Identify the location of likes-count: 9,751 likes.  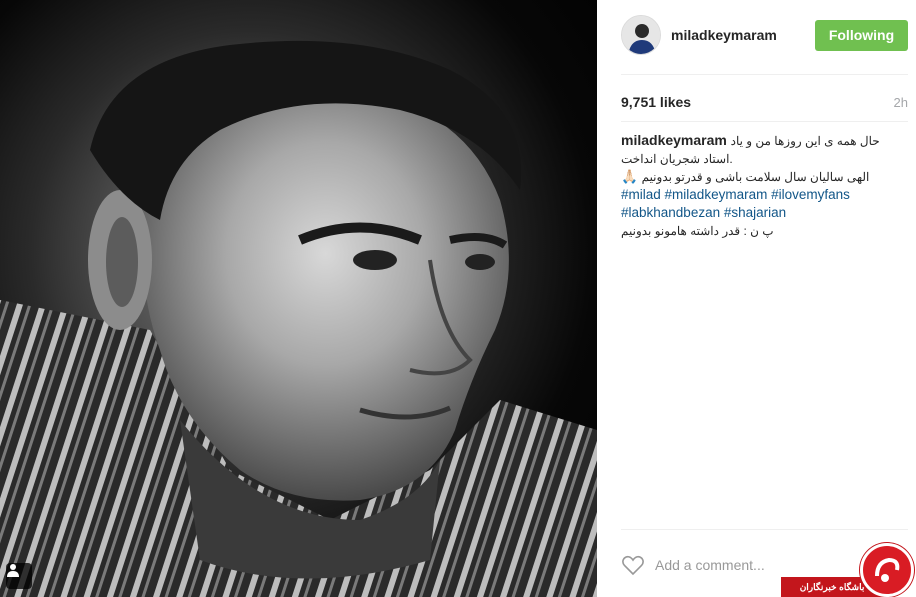
(656, 102).